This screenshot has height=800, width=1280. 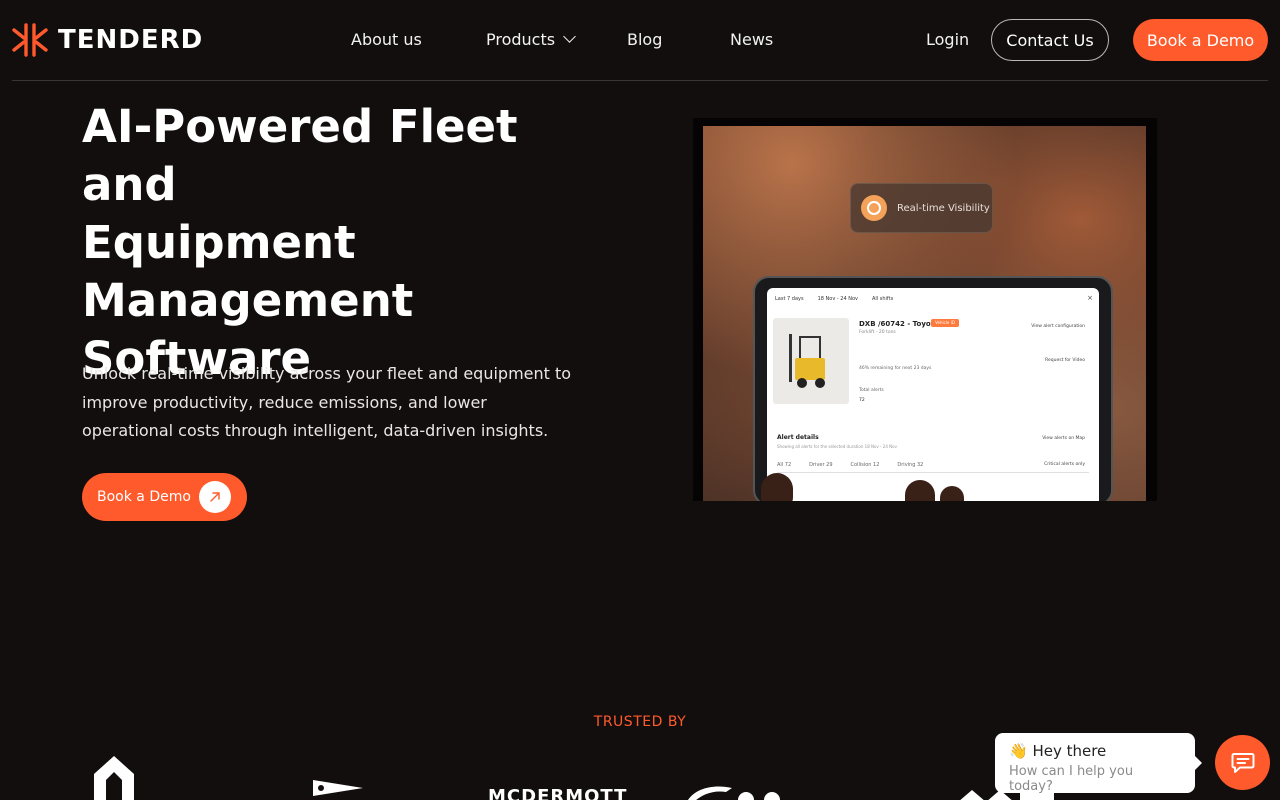 I want to click on realtime-visibility-pill: Real-time Visibility, so click(x=921, y=208).